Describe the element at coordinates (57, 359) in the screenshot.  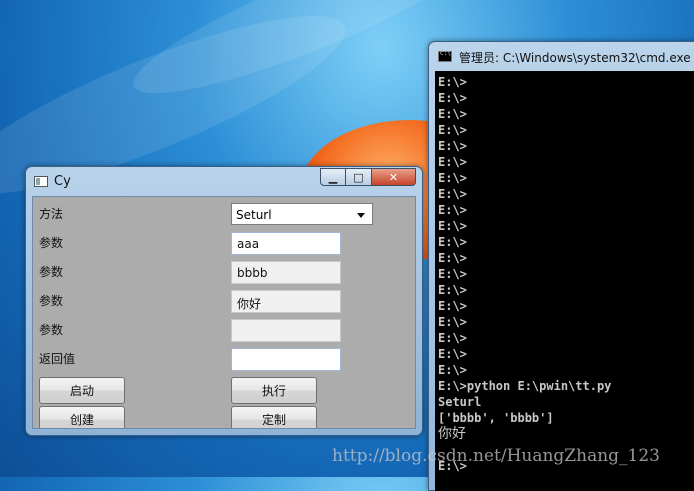
I see `return-label: 返回值` at that location.